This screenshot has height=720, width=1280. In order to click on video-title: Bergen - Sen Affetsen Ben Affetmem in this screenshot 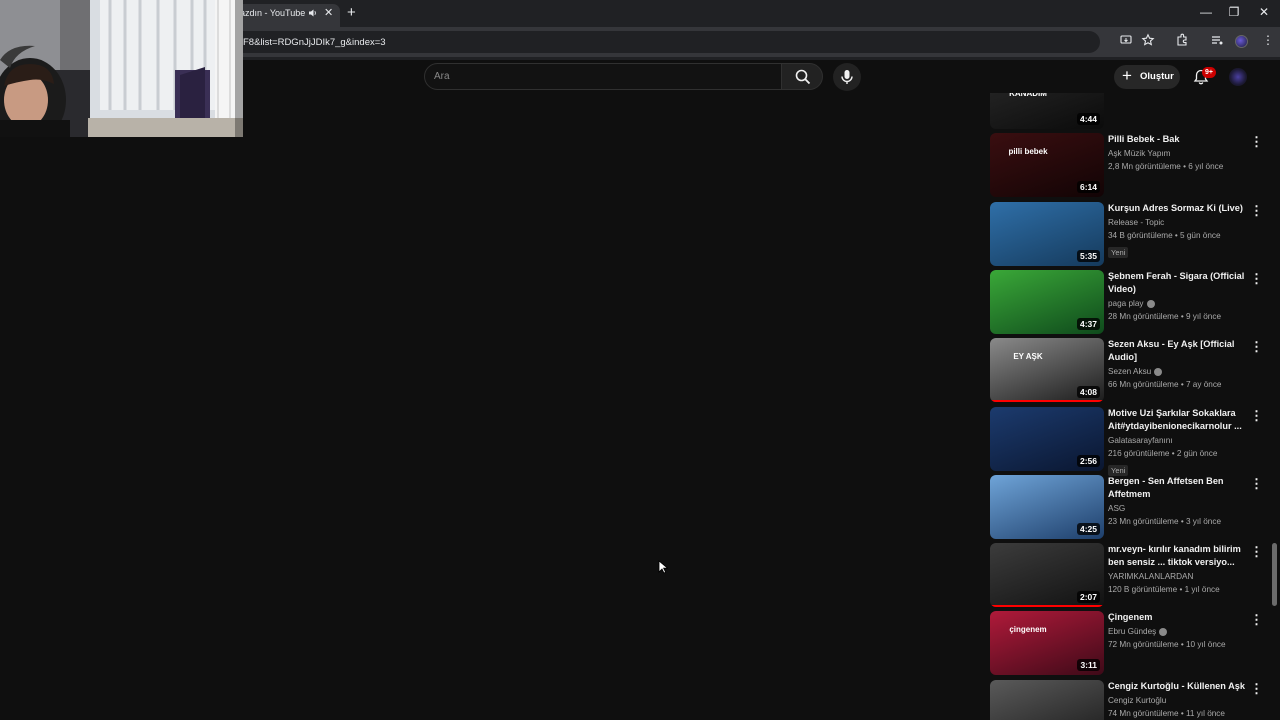, I will do `click(1178, 488)`.